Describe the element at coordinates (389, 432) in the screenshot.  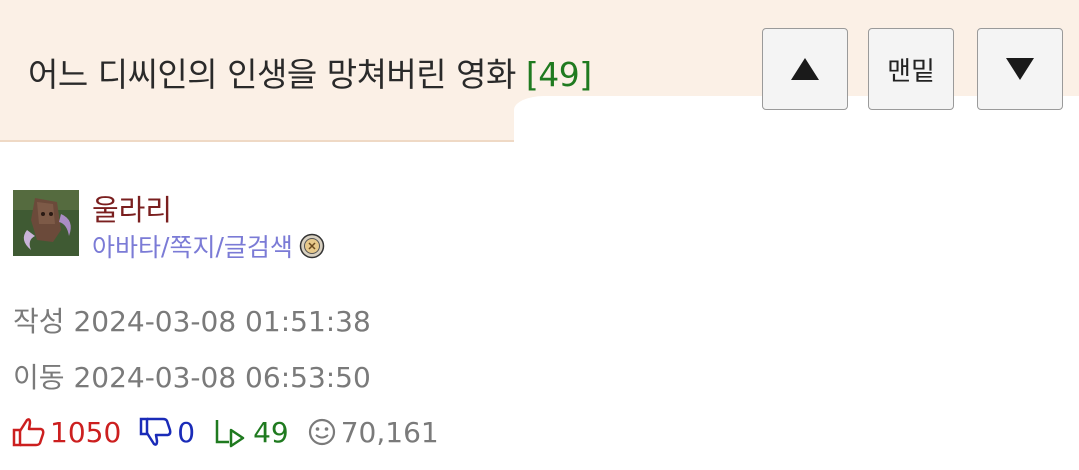
I see `view-count: 70,161` at that location.